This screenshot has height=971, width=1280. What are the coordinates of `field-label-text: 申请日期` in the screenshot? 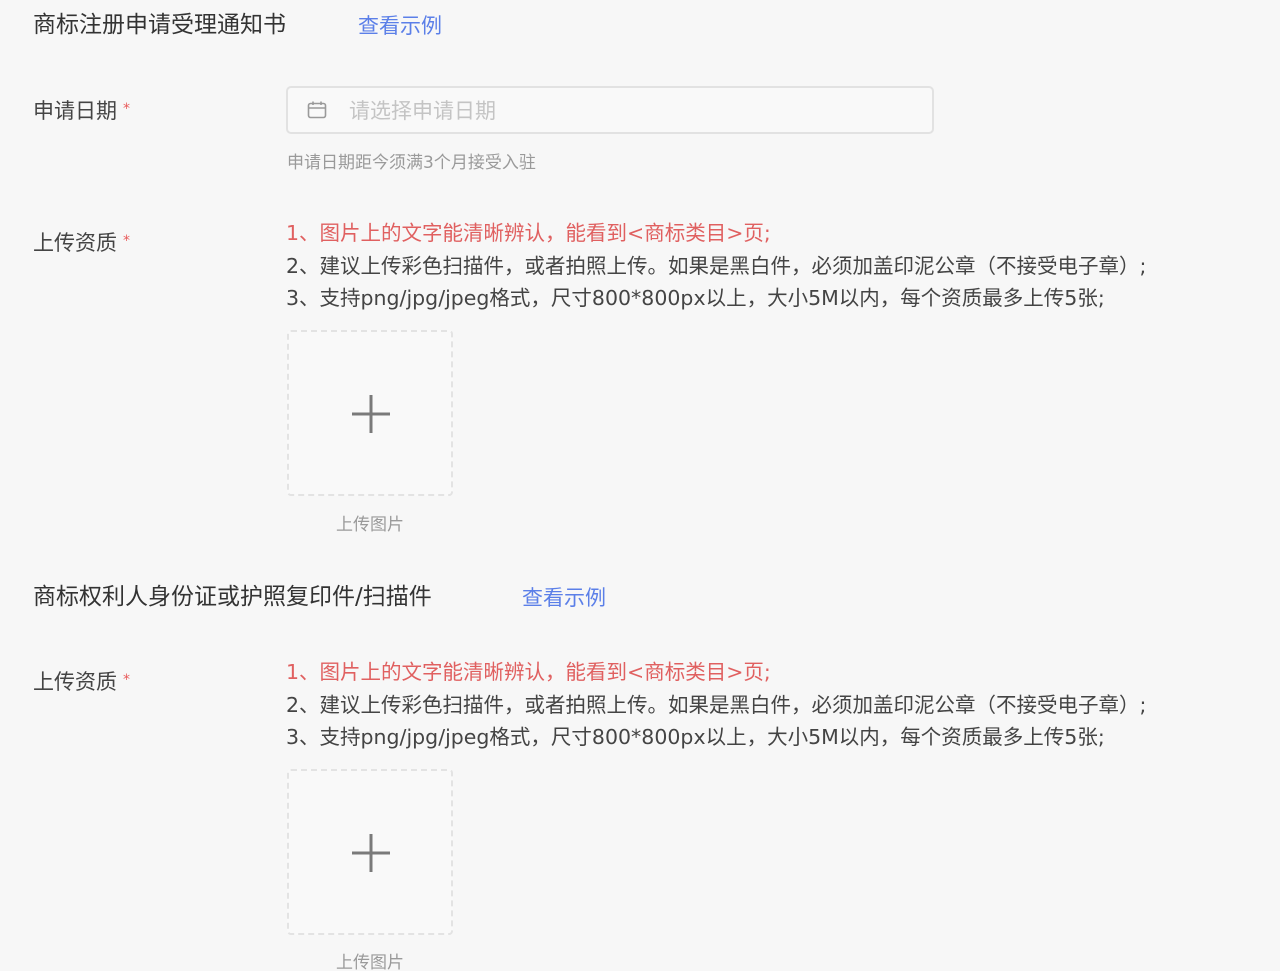 It's located at (75, 111).